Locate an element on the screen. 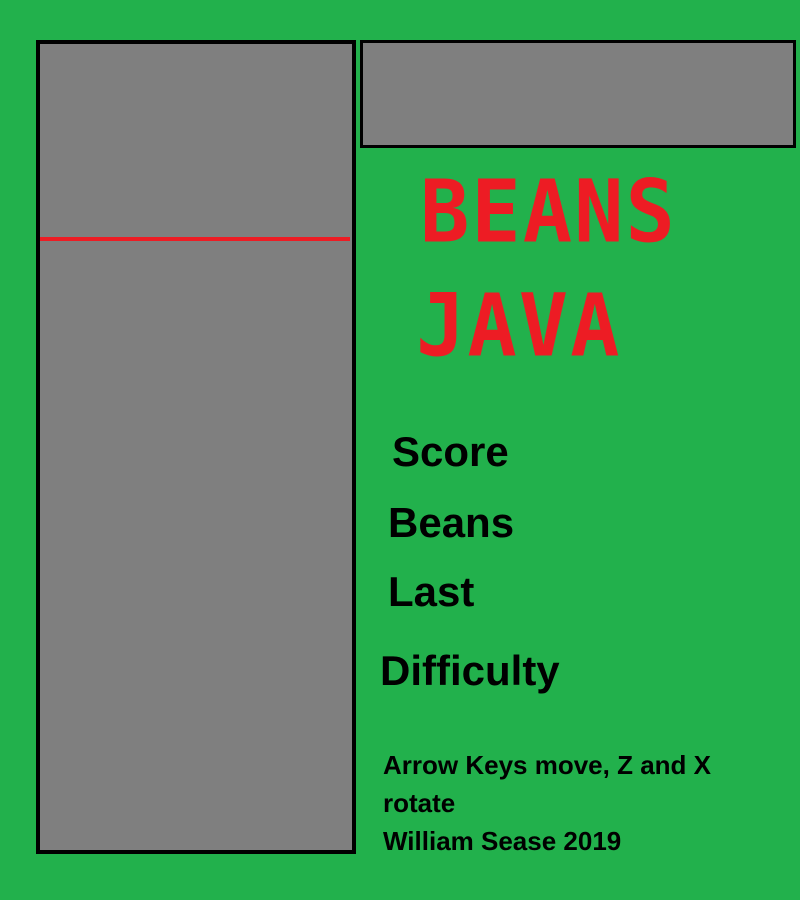 This screenshot has height=900, width=800. controls-instruction-line-2: rotate is located at coordinates (419, 803).